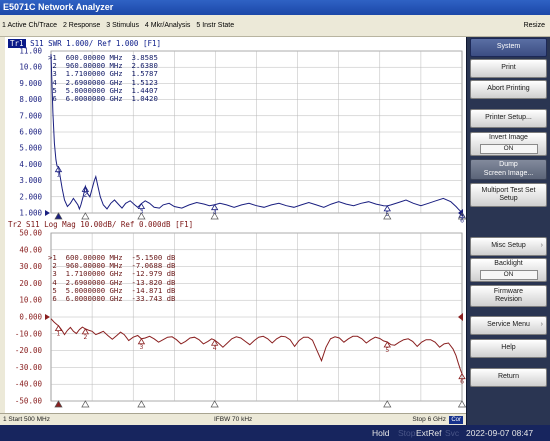  I want to click on softkey-invert-image: Invert Image ON, so click(508, 144).